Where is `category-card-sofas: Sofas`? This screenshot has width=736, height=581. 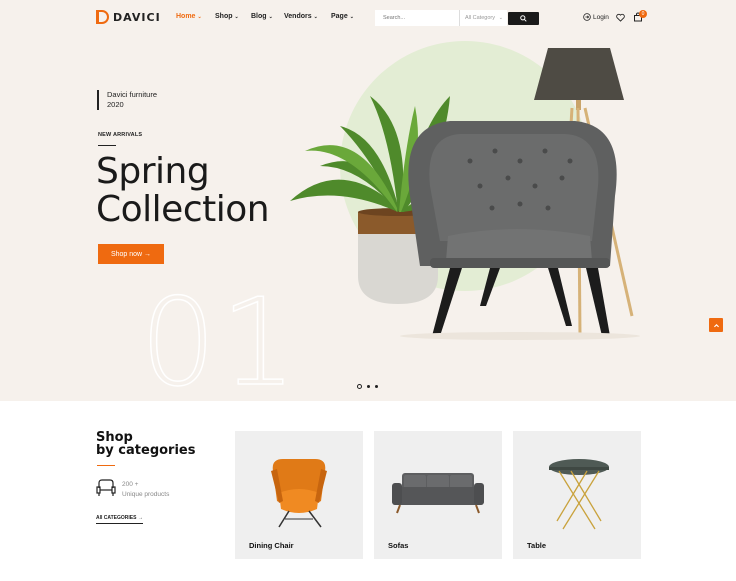
category-card-sofas: Sofas is located at coordinates (438, 495).